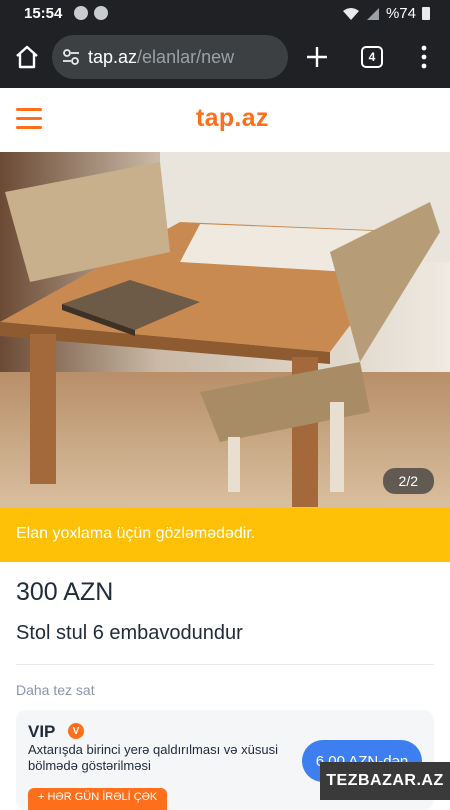 The image size is (450, 810). I want to click on site-settings-icon, so click(71, 57).